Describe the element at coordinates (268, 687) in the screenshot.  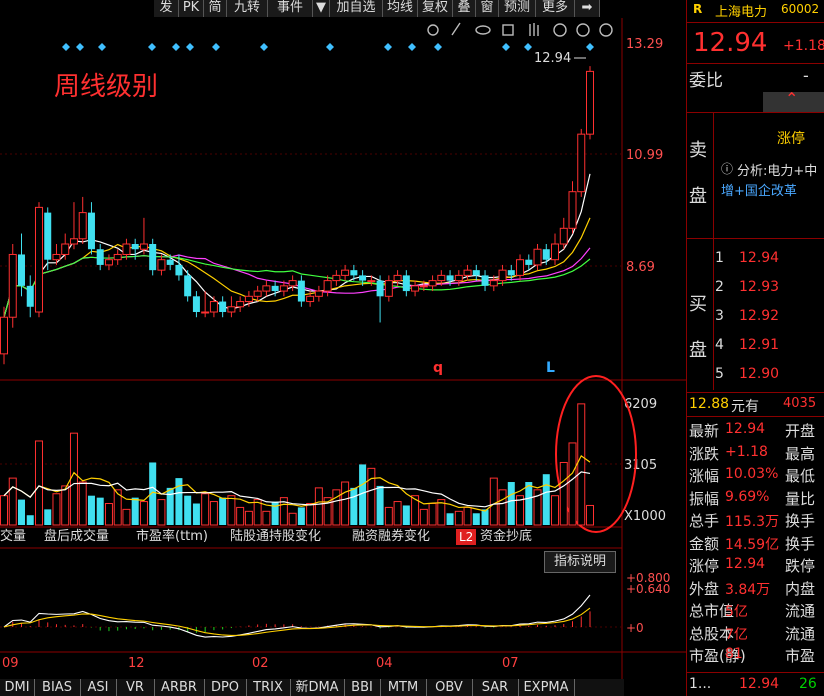
I see `indicator-tab: TRIX` at that location.